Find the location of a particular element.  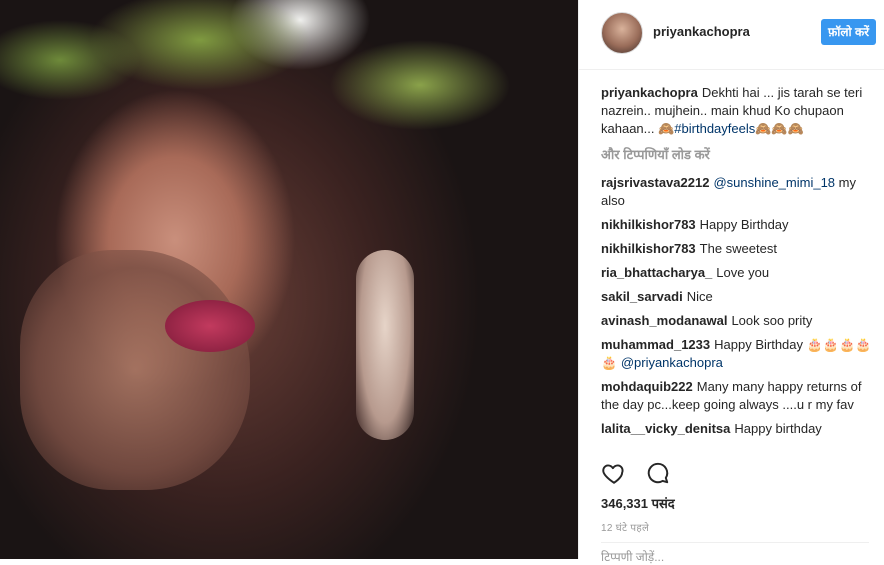

post-actions is located at coordinates (643, 474).